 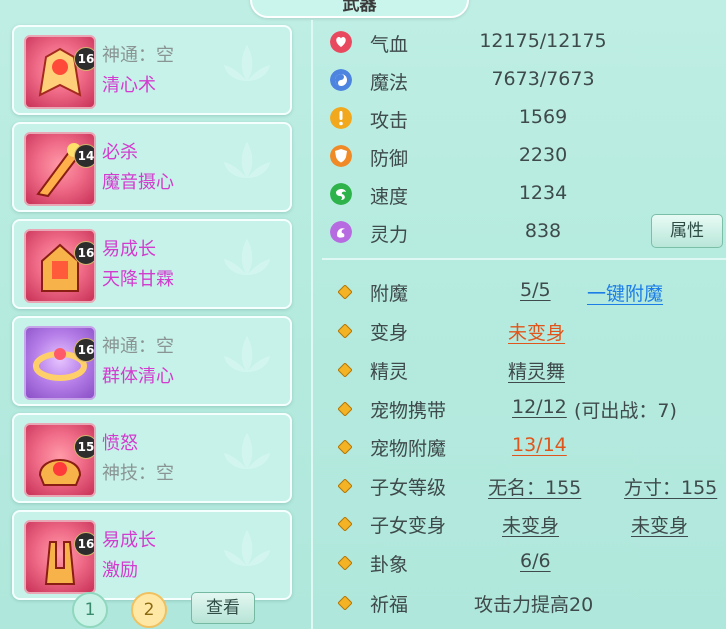 What do you see at coordinates (408, 526) in the screenshot?
I see `info-label: 子女变身` at bounding box center [408, 526].